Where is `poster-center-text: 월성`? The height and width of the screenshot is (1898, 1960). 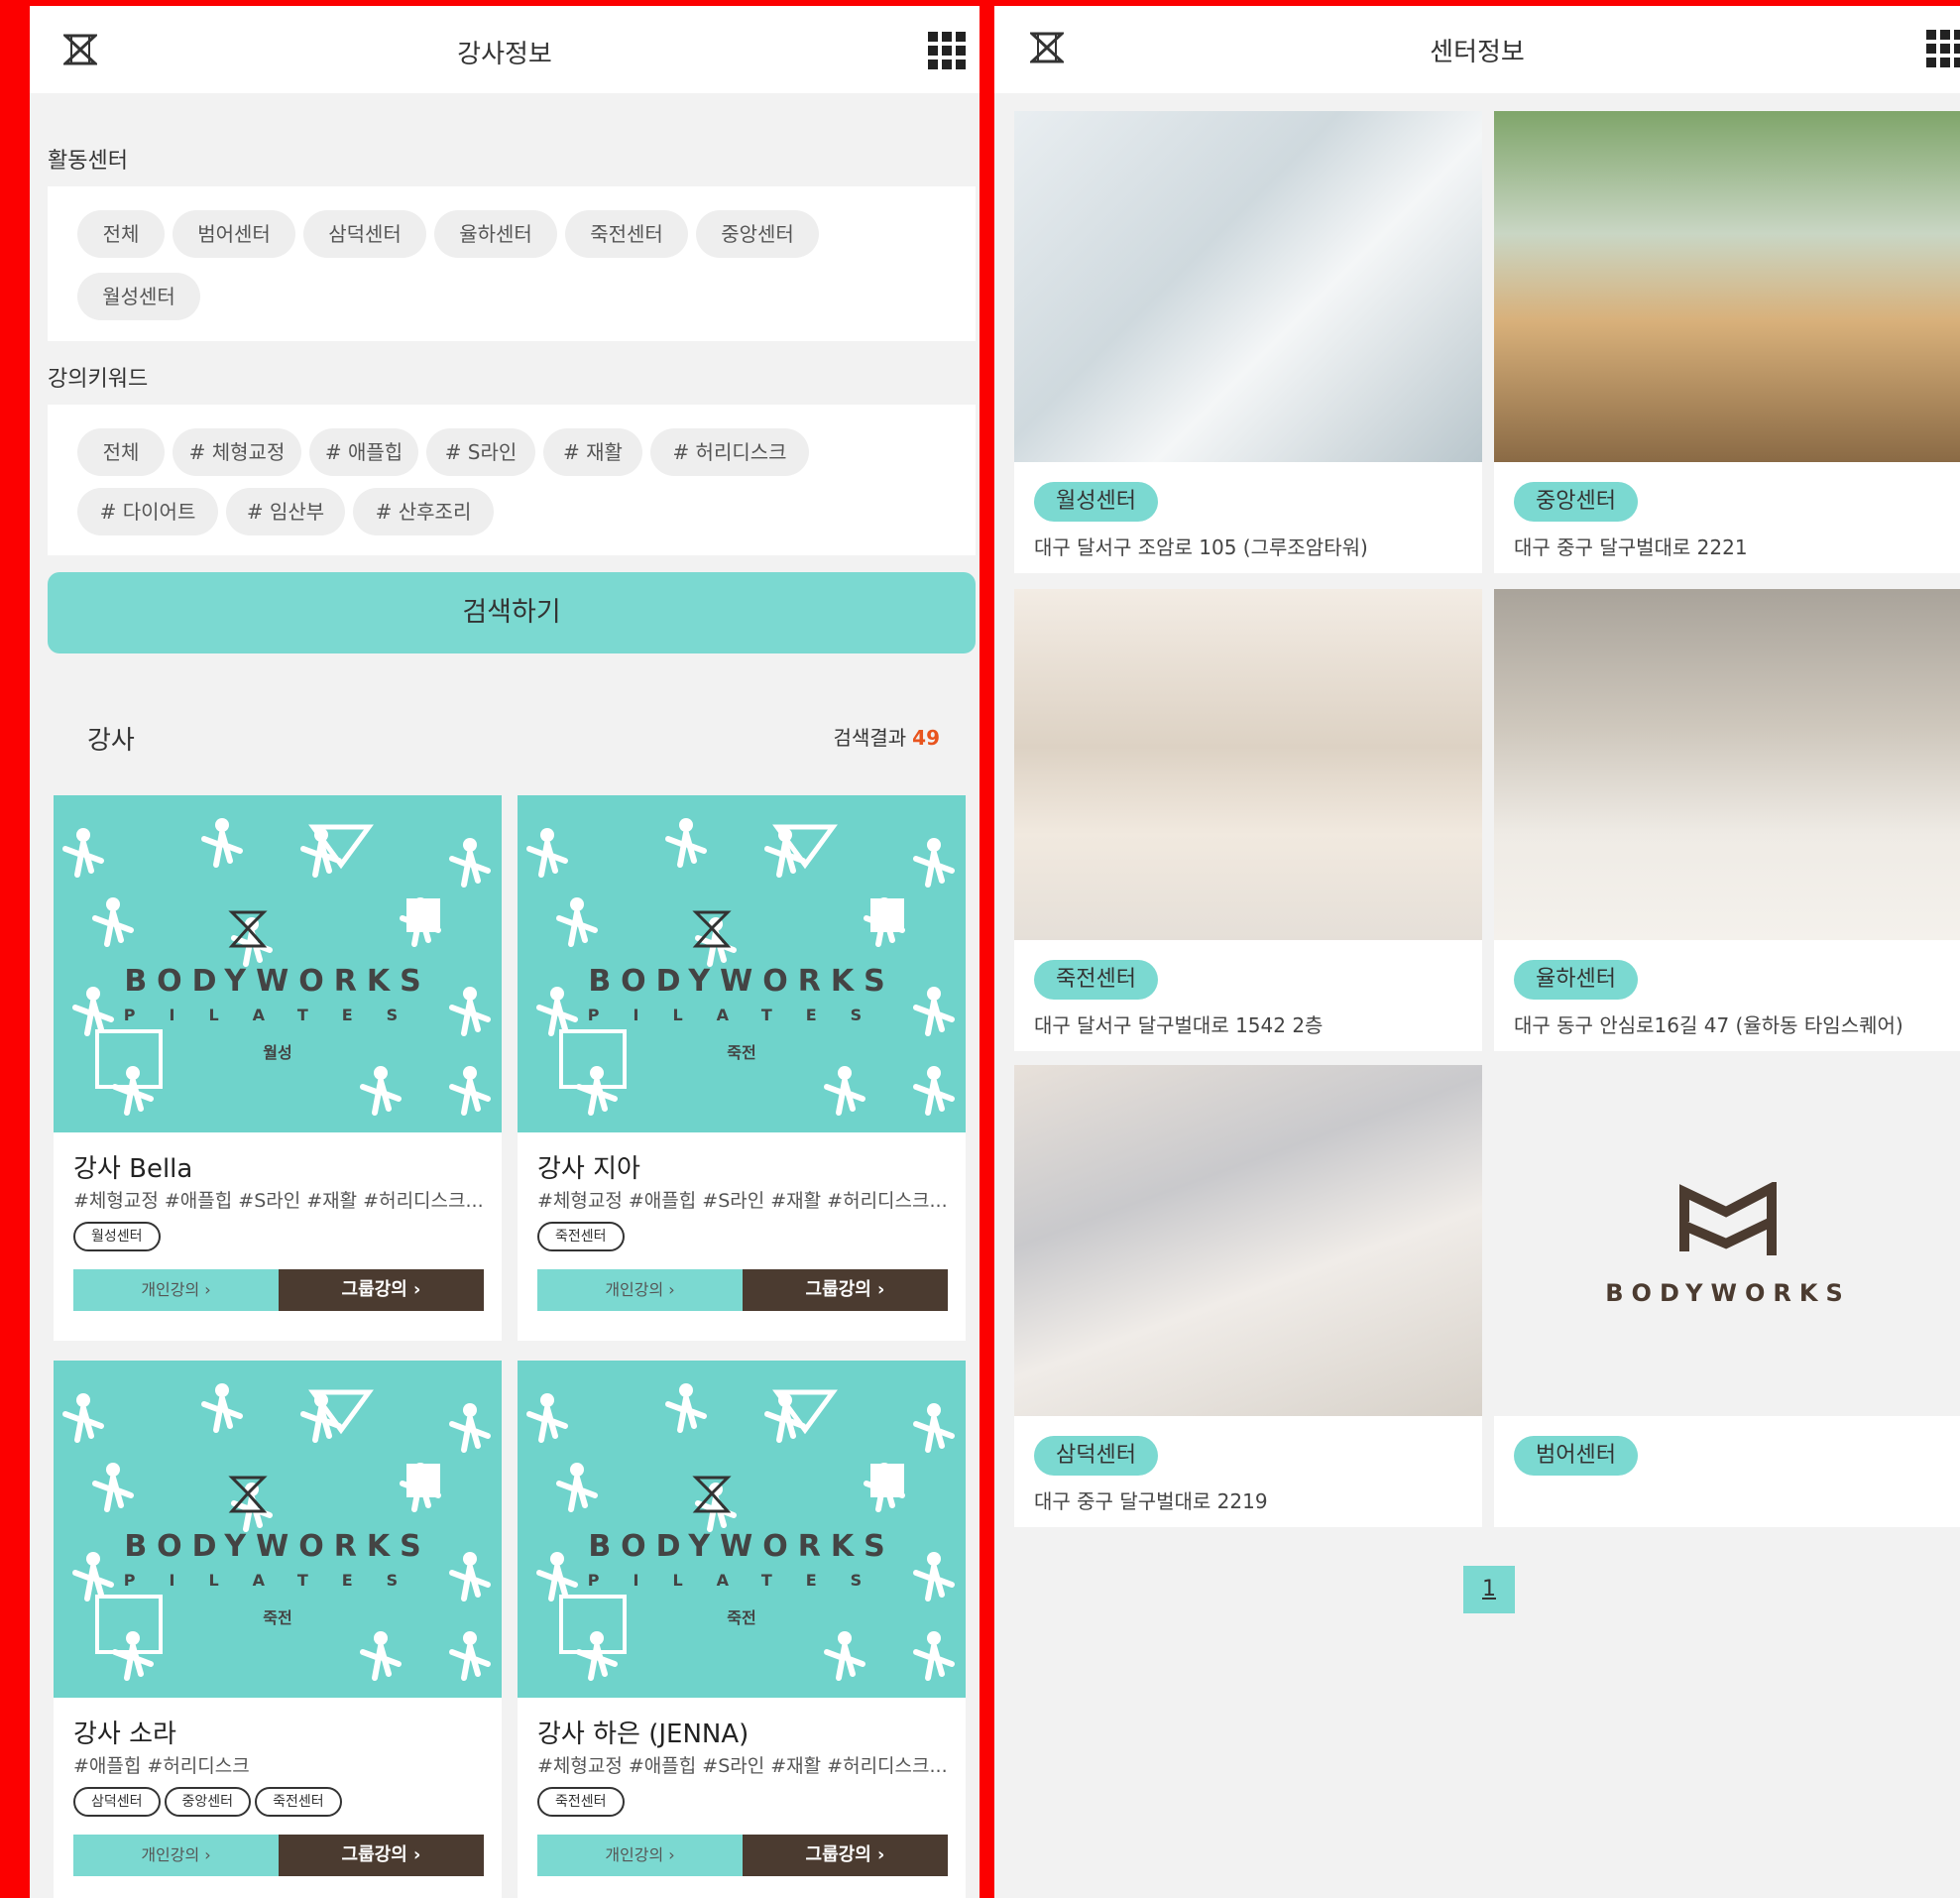 poster-center-text: 월성 is located at coordinates (277, 1052).